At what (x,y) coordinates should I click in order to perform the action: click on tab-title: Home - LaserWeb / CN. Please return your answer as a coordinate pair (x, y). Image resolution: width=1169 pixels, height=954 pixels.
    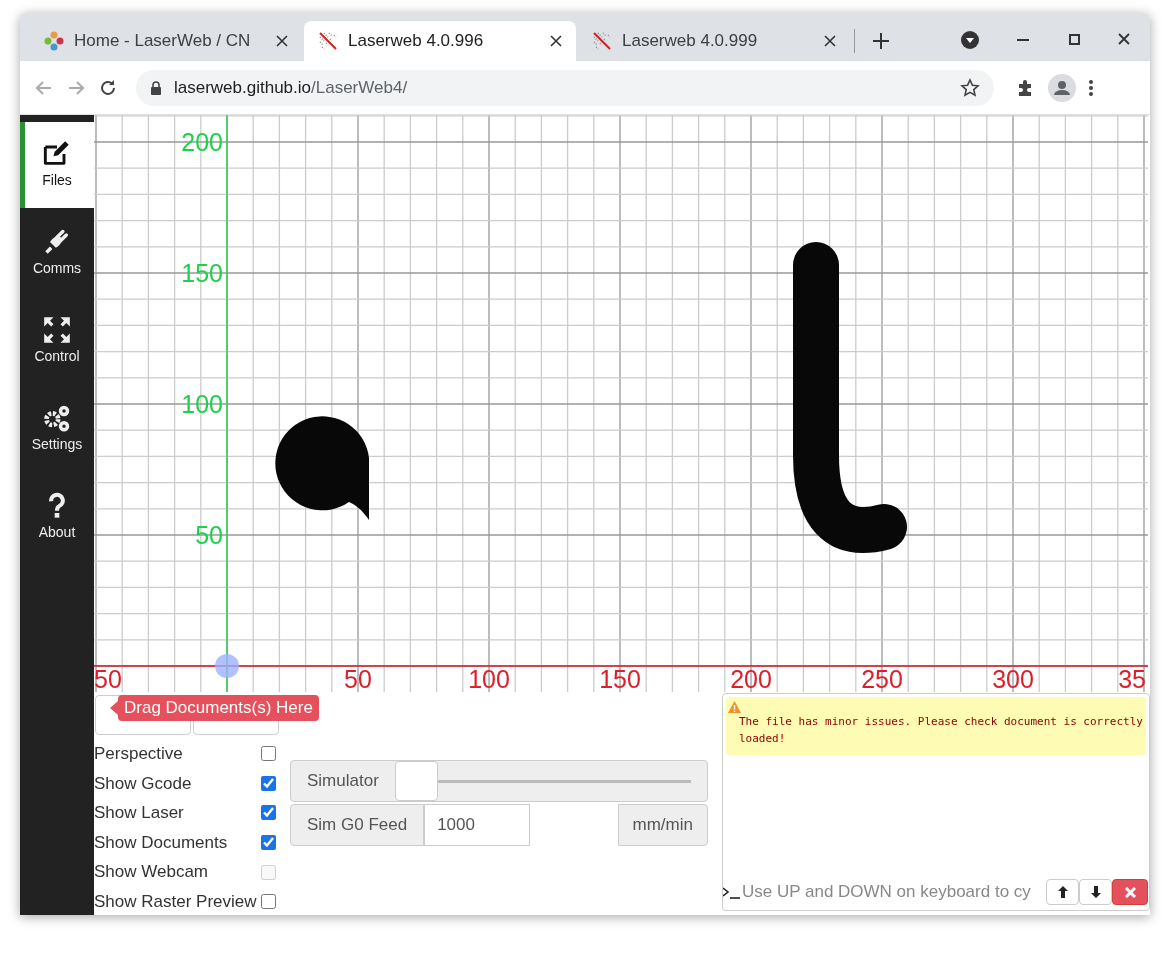
    Looking at the image, I should click on (163, 41).